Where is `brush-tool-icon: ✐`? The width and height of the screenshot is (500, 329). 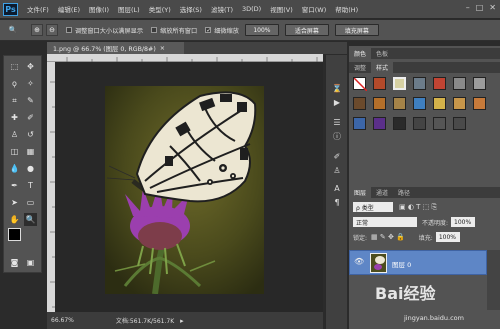 brush-tool-icon: ✐ is located at coordinates (30, 117).